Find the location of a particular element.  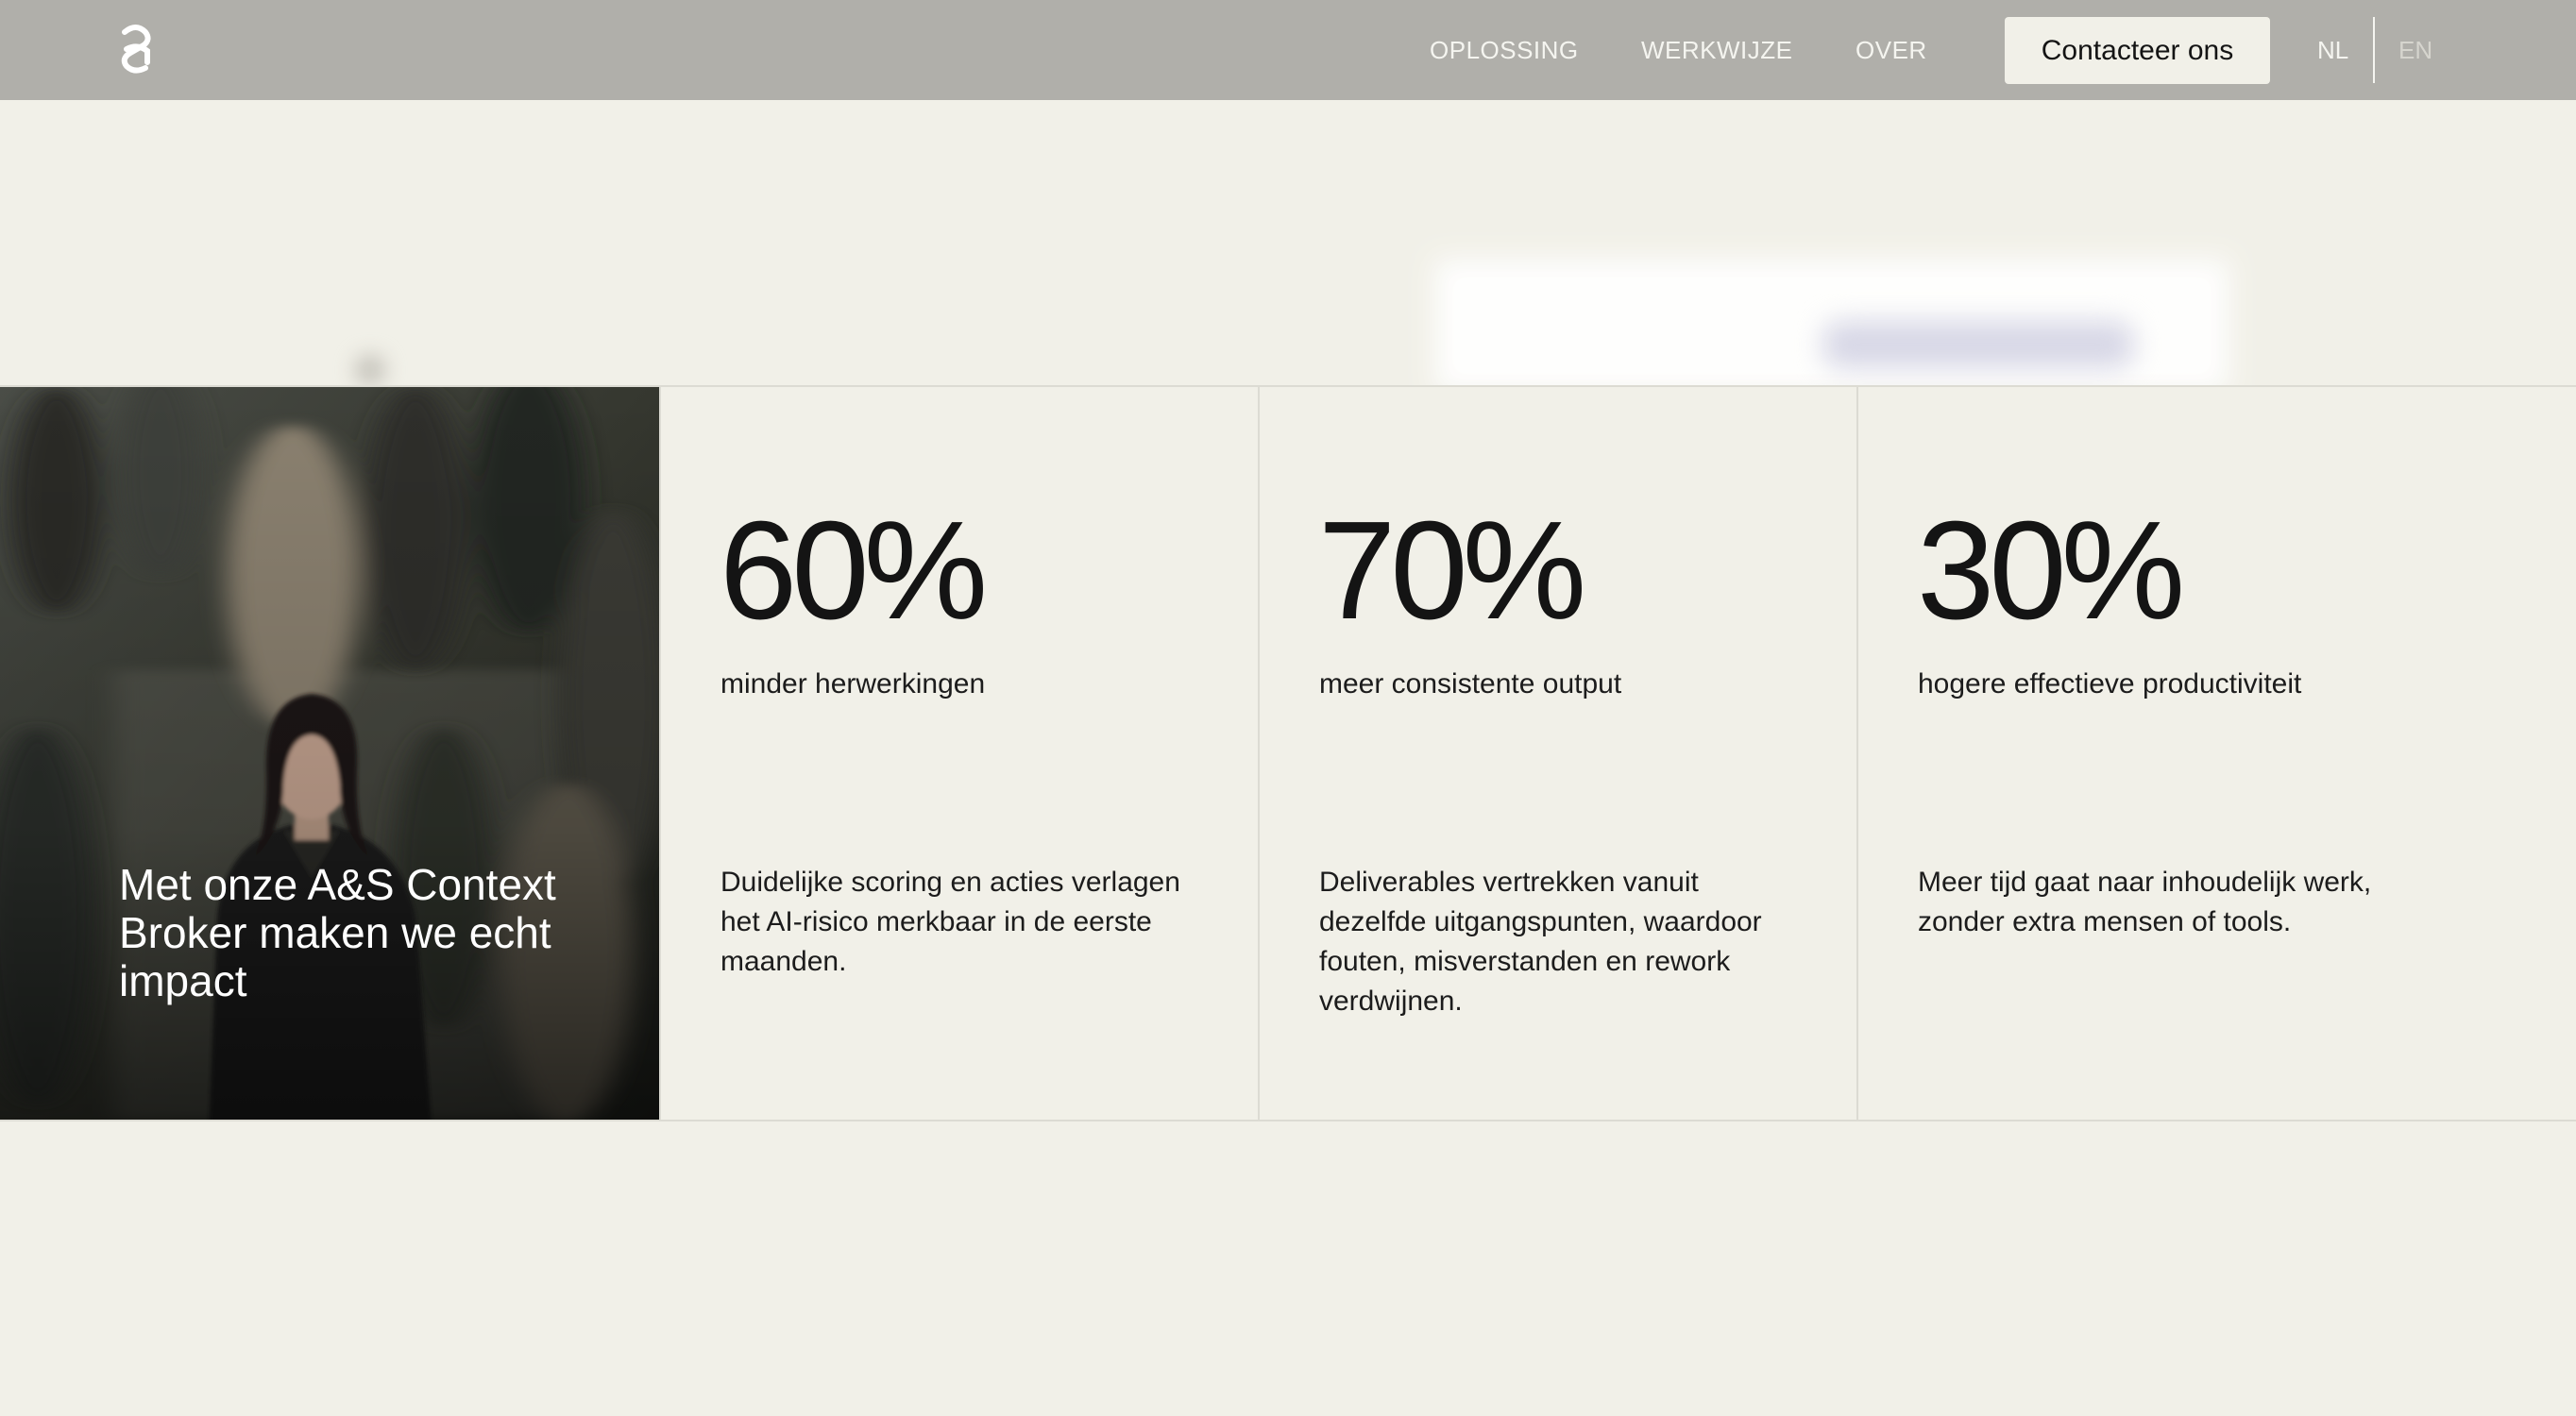

crowd-photo-image is located at coordinates (329, 754).